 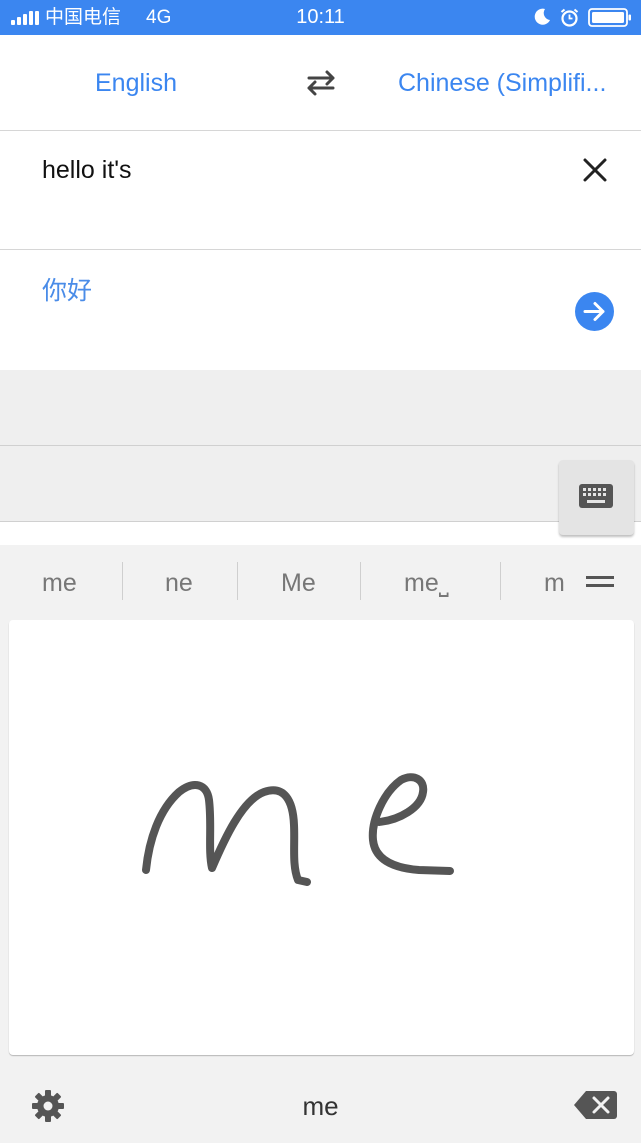 I want to click on swap-arrows-icon, so click(x=321, y=83).